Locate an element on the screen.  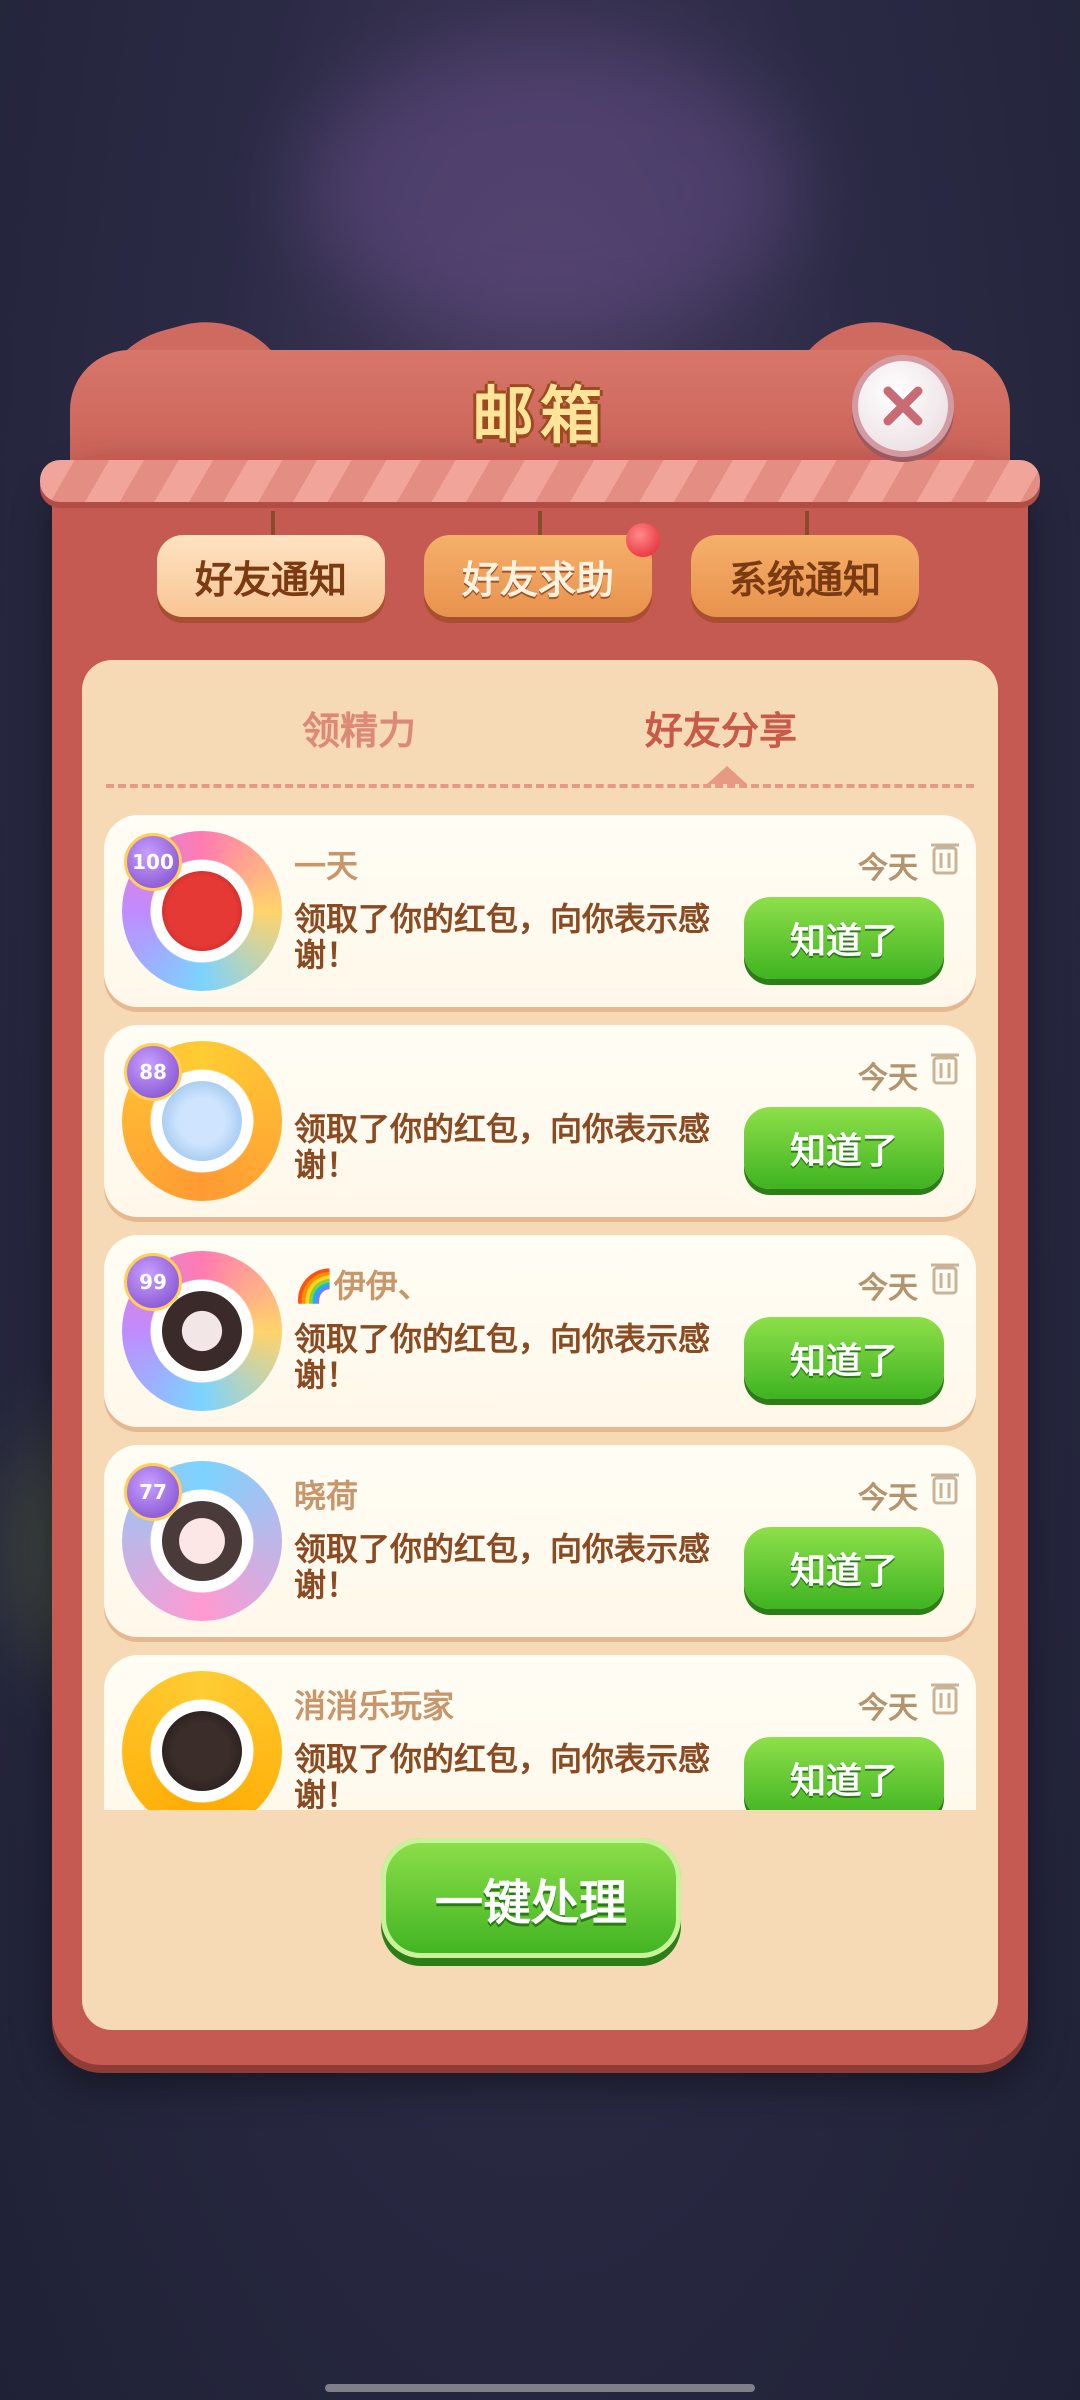
home-indicator is located at coordinates (540, 2388).